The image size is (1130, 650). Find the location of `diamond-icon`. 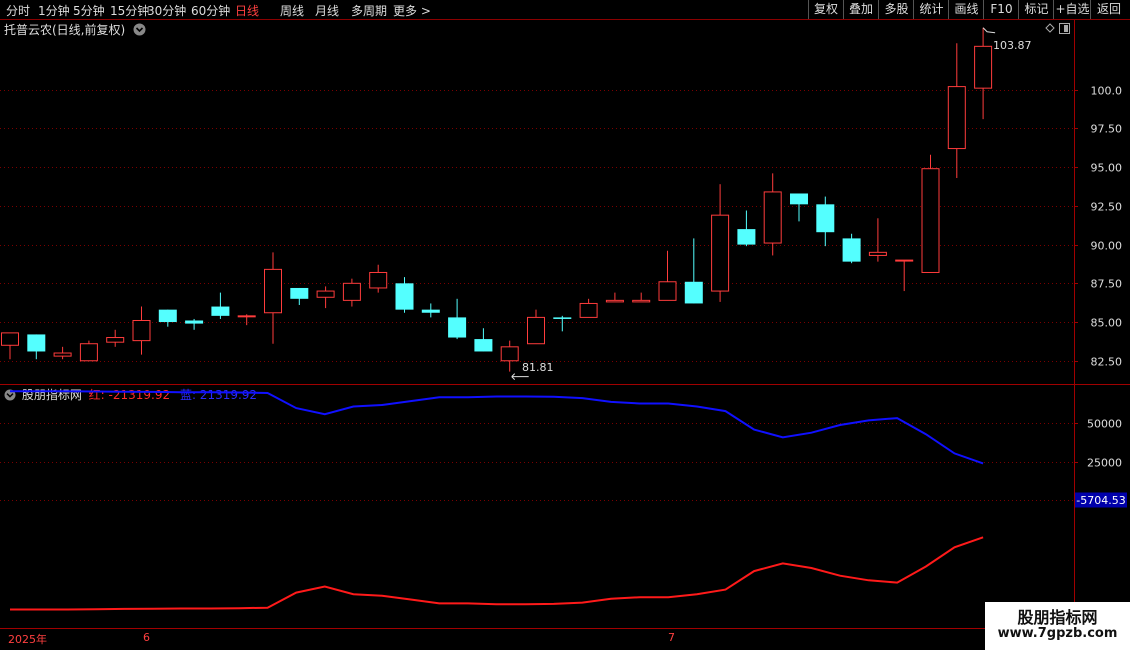

diamond-icon is located at coordinates (1050, 28).